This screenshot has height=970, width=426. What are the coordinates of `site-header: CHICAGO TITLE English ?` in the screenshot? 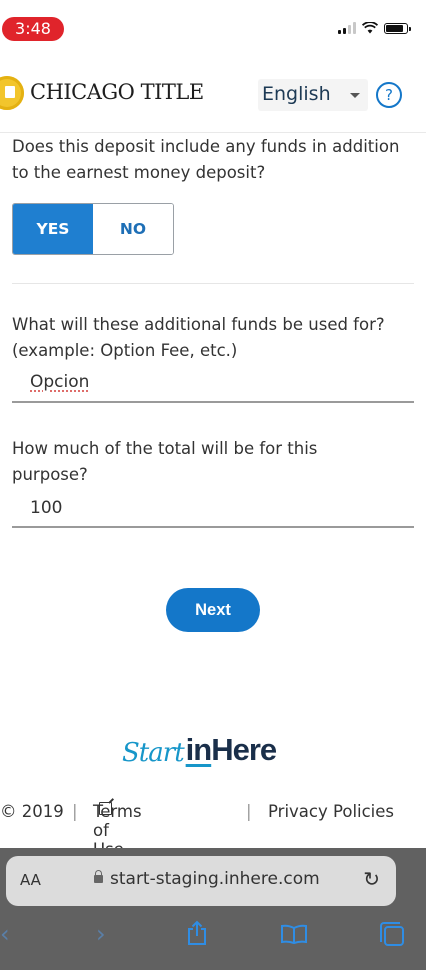 It's located at (213, 95).